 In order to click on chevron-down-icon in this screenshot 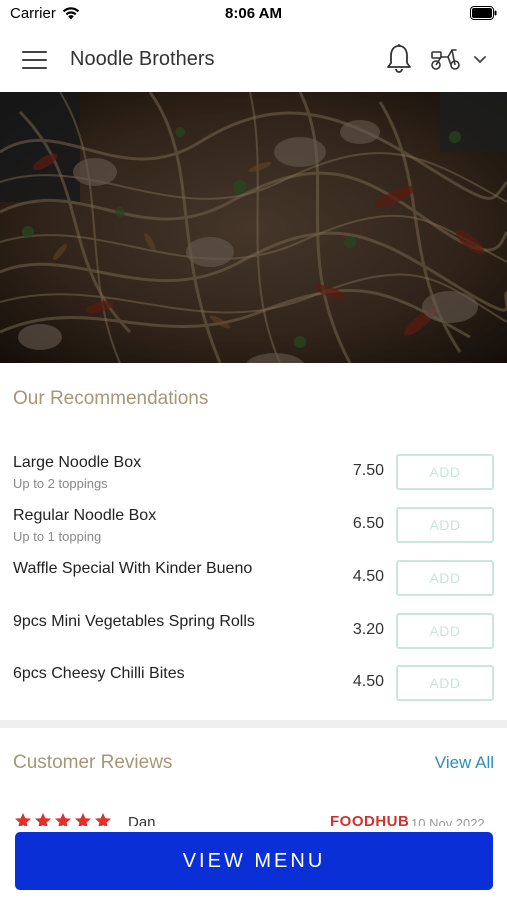, I will do `click(480, 59)`.